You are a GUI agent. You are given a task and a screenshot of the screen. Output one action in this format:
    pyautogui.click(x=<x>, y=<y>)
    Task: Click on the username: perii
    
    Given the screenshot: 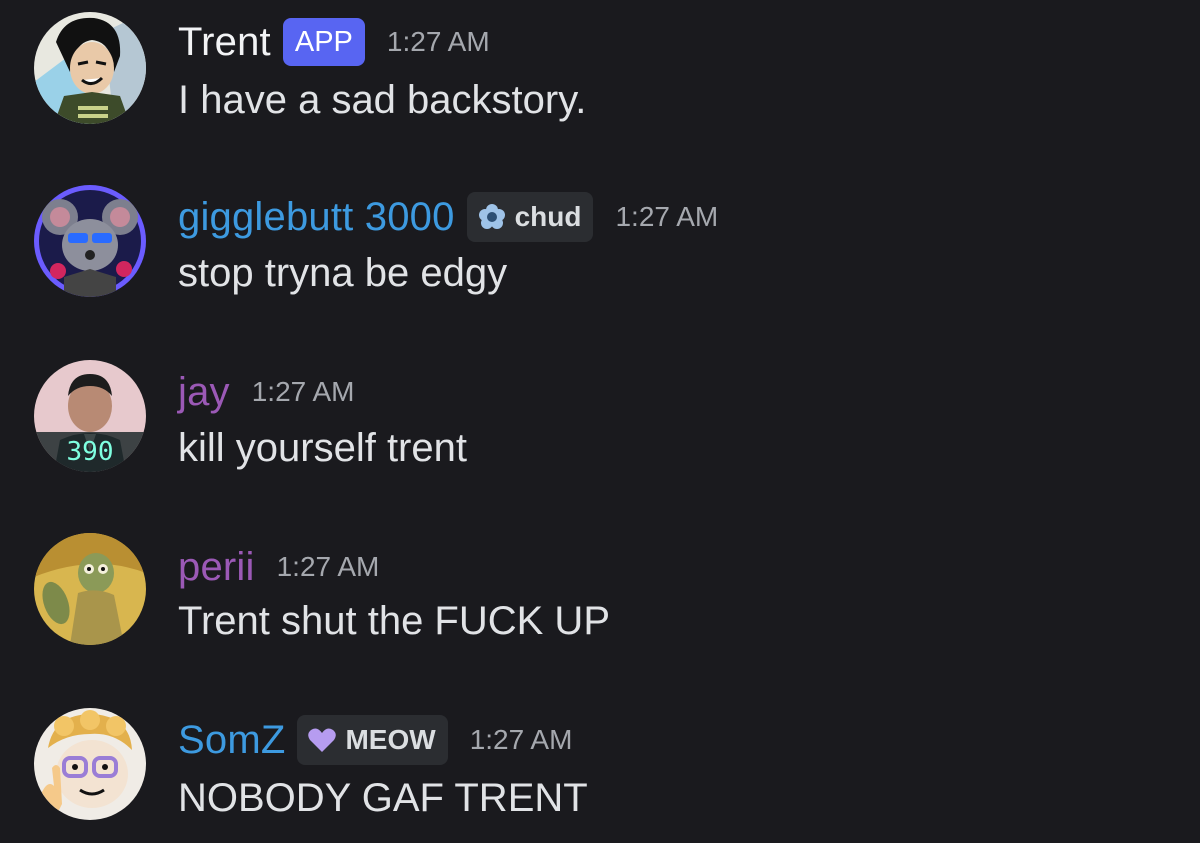 What is the action you would take?
    pyautogui.click(x=216, y=567)
    